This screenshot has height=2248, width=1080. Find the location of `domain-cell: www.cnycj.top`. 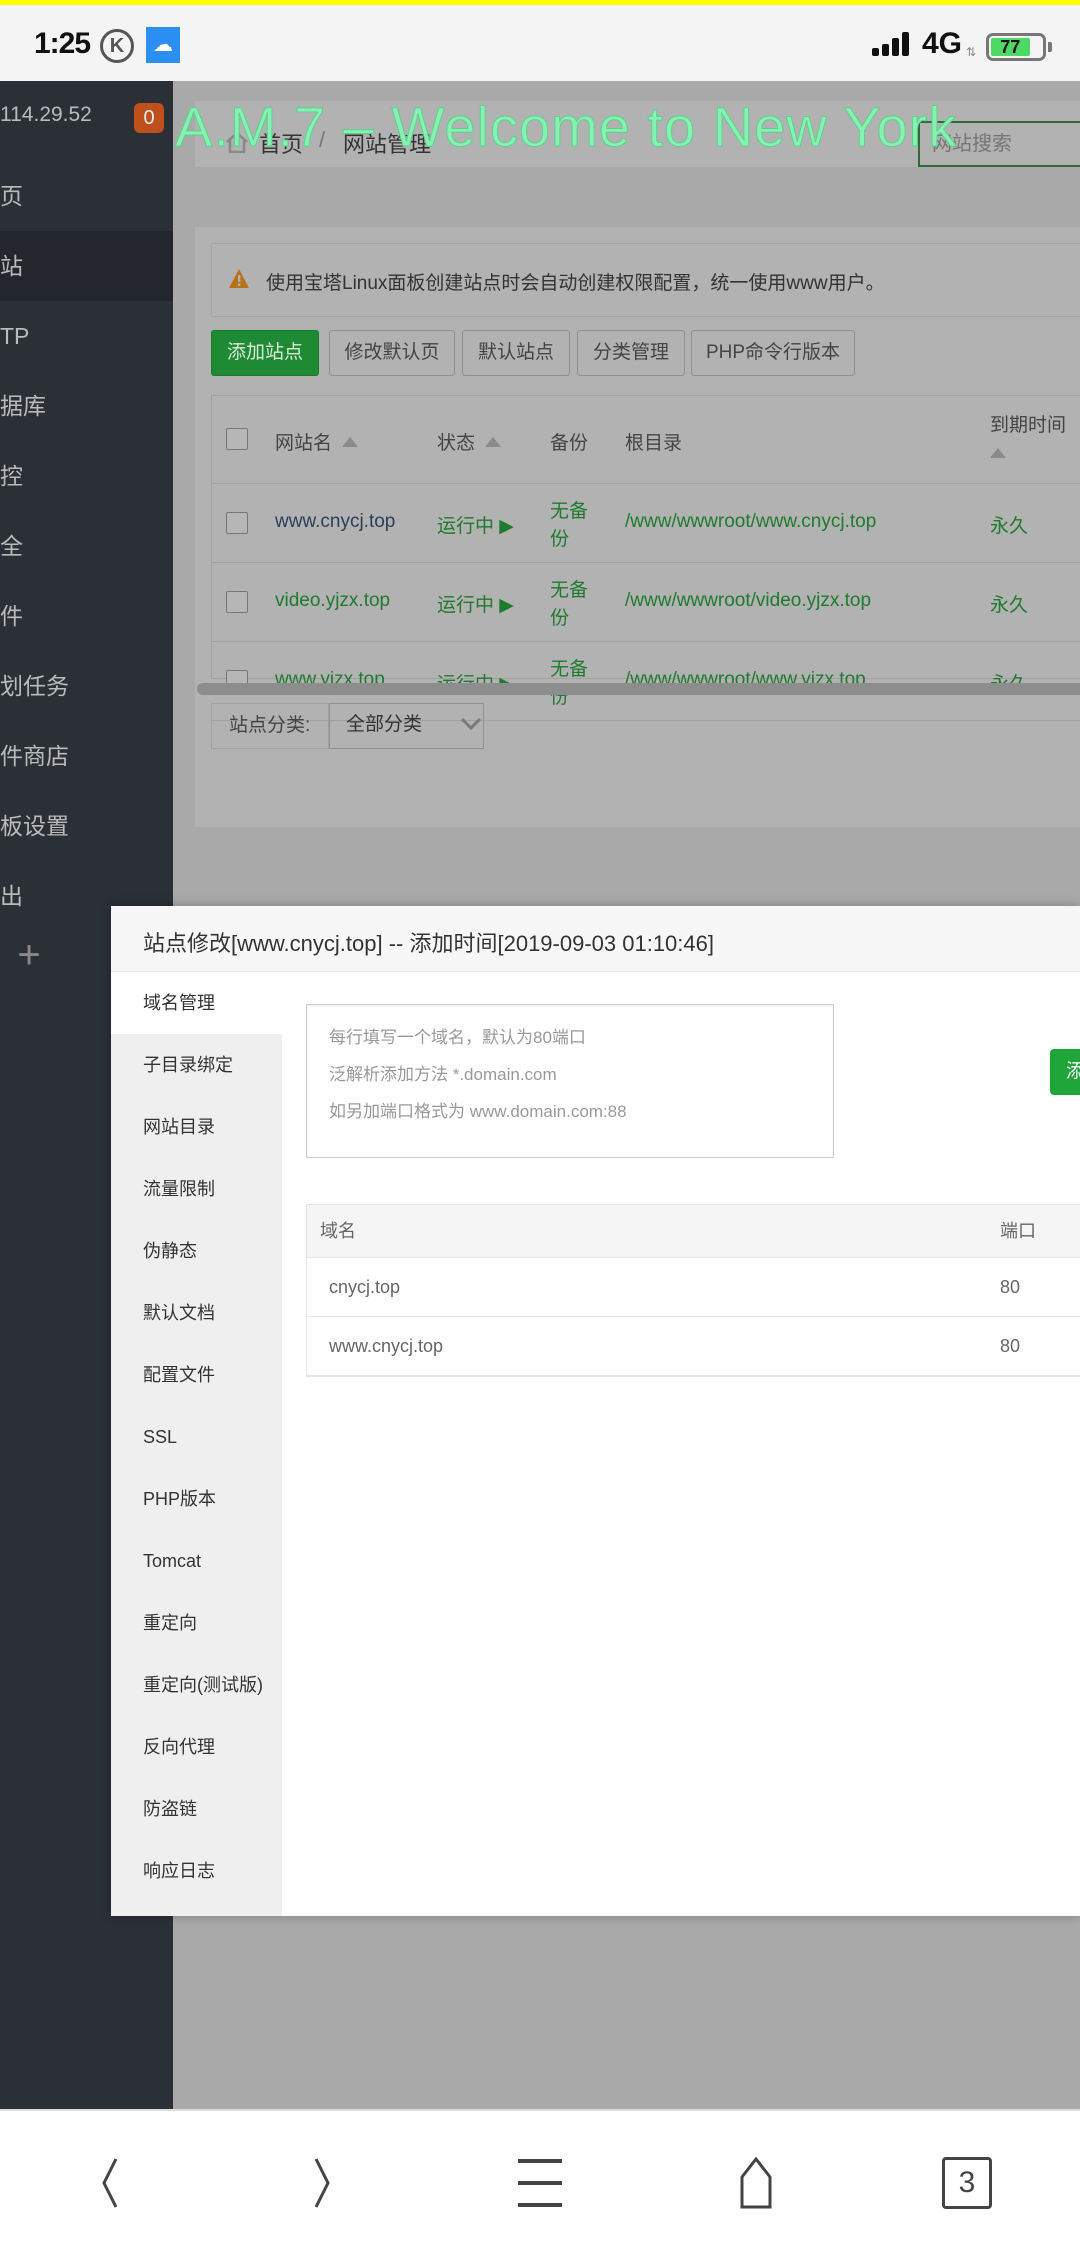

domain-cell: www.cnycj.top is located at coordinates (386, 1346).